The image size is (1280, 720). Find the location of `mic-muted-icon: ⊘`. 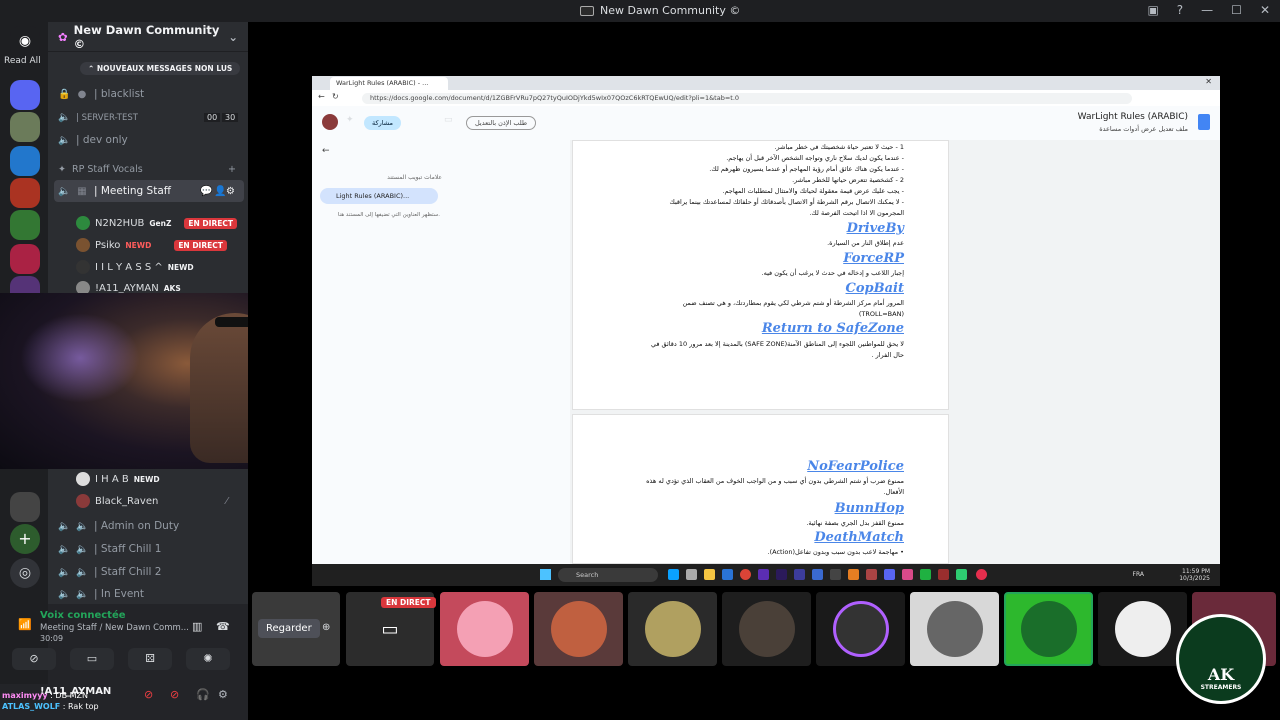

mic-muted-icon: ⊘ is located at coordinates (148, 694).